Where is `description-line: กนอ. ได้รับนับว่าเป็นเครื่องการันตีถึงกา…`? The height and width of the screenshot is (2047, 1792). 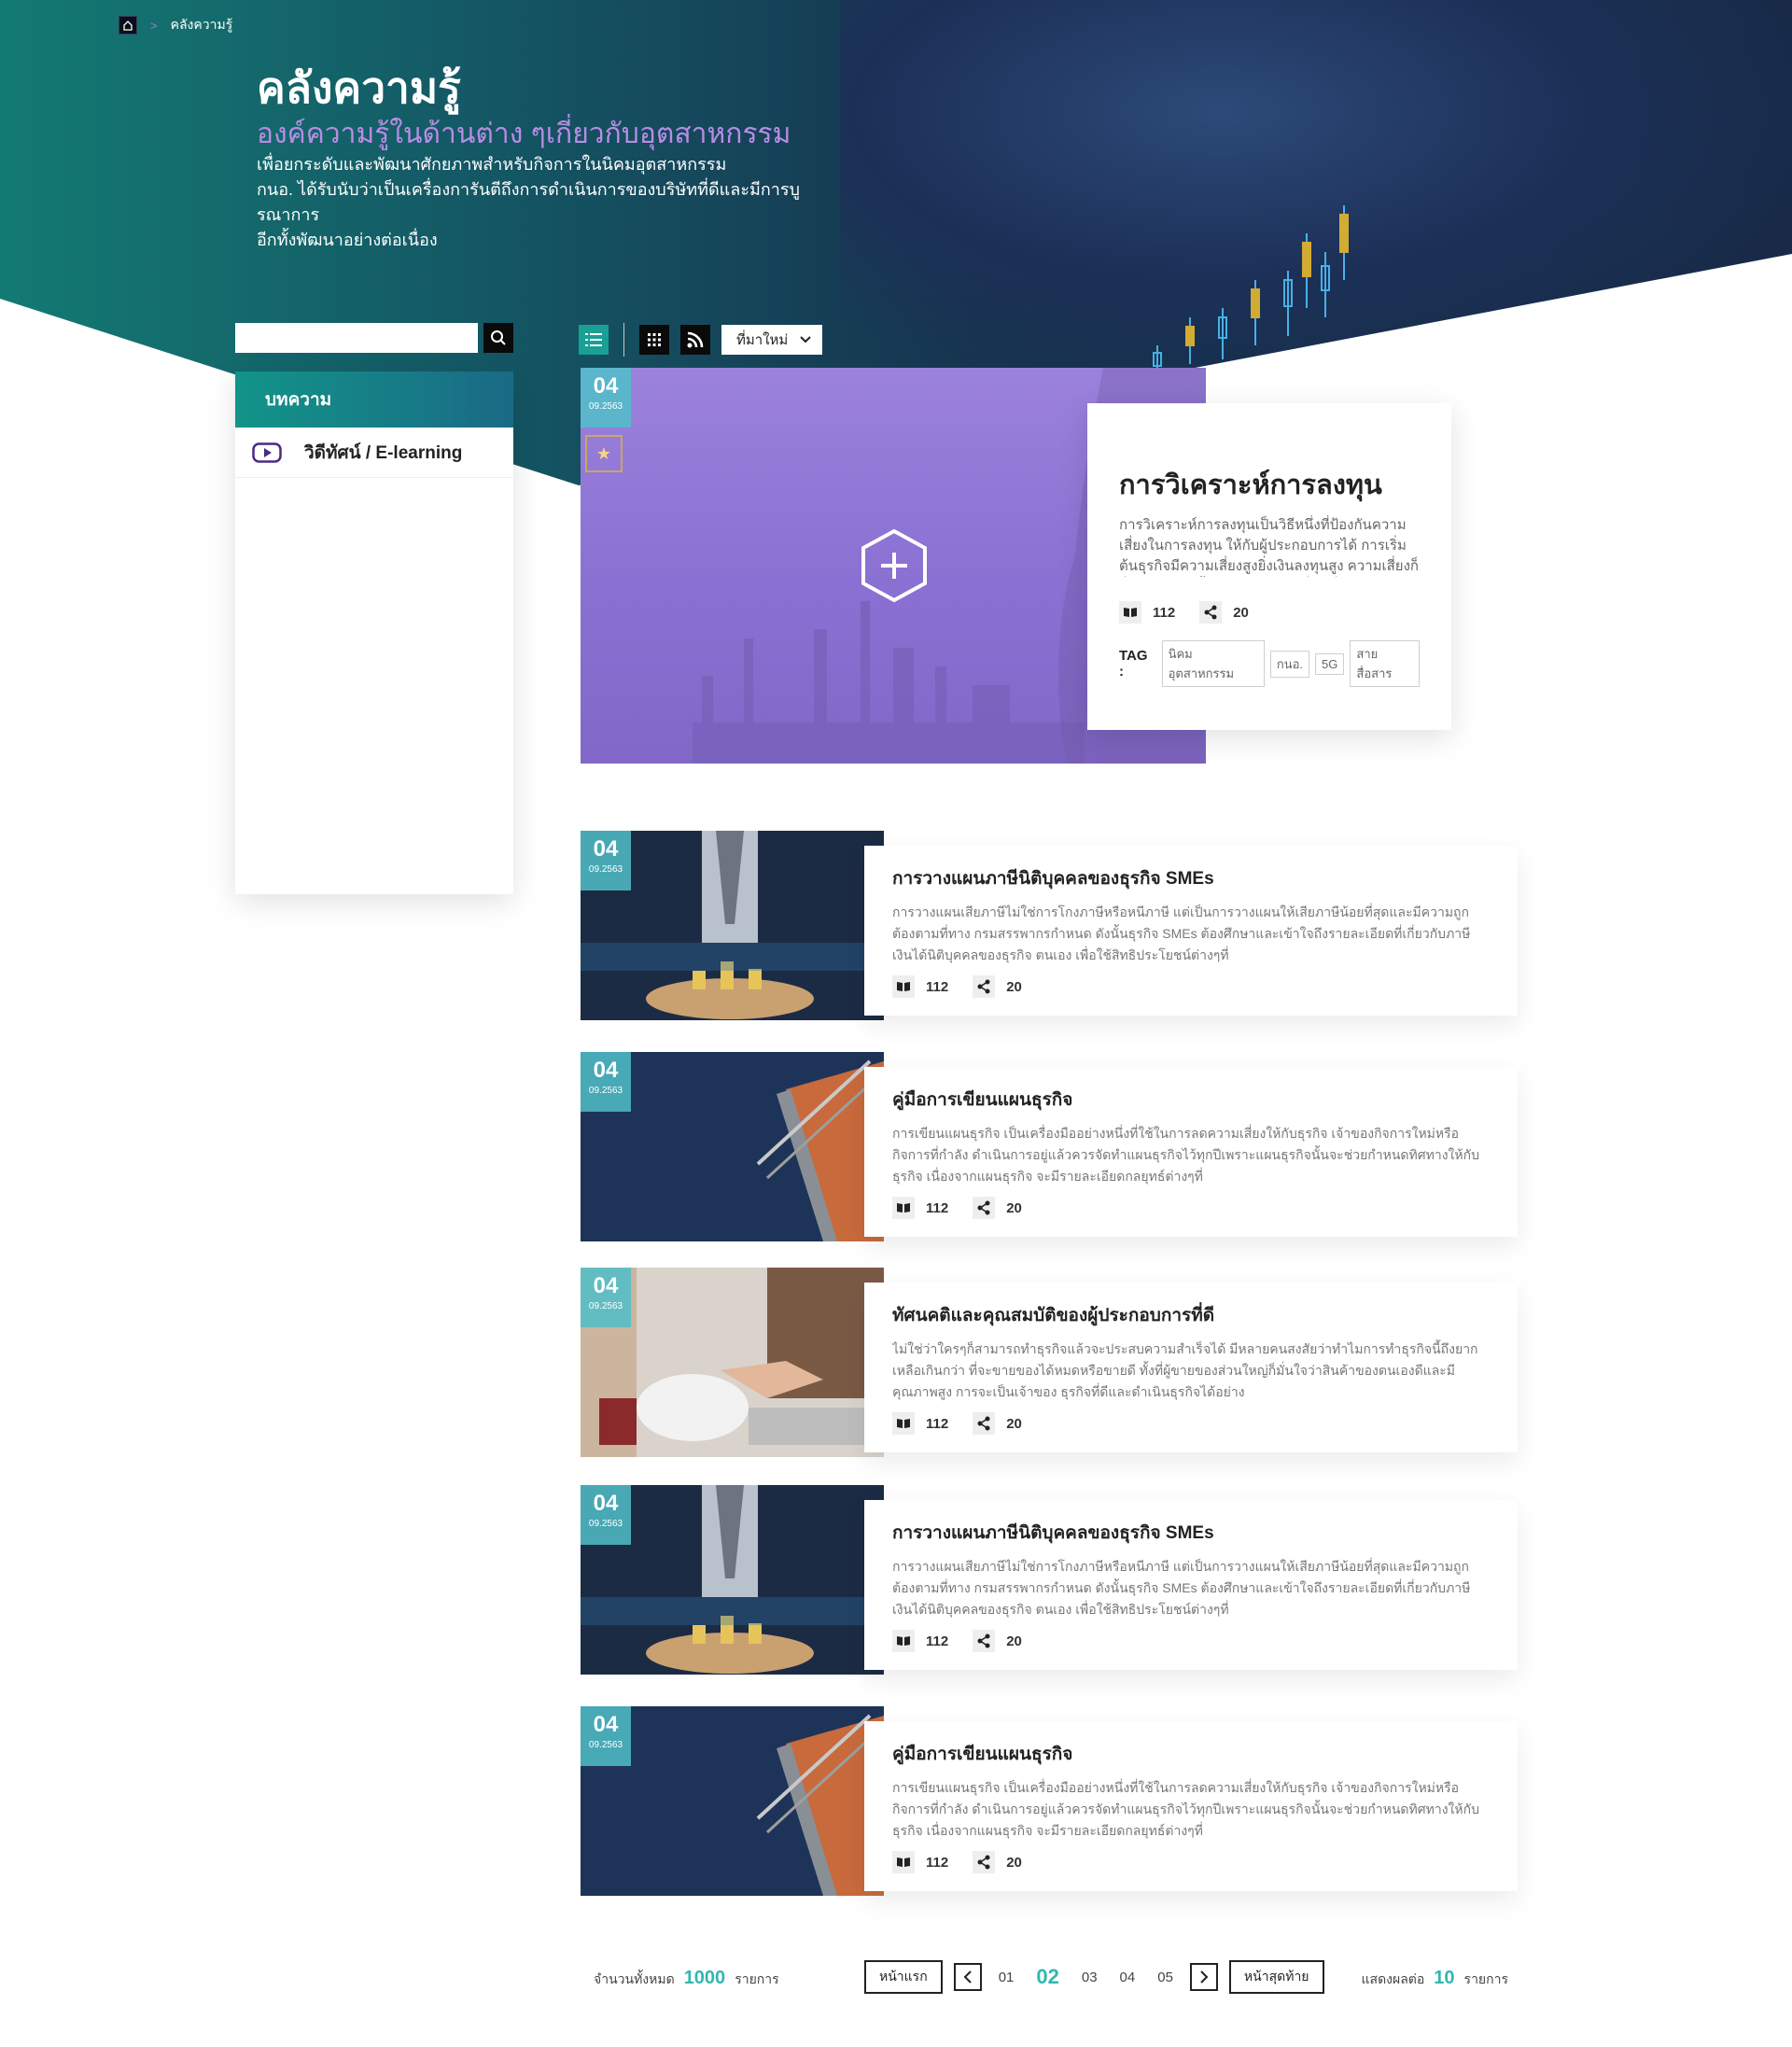
description-line: กนอ. ได้รับนับว่าเป็นเครื่องการันตีถึงกา… is located at coordinates (528, 202).